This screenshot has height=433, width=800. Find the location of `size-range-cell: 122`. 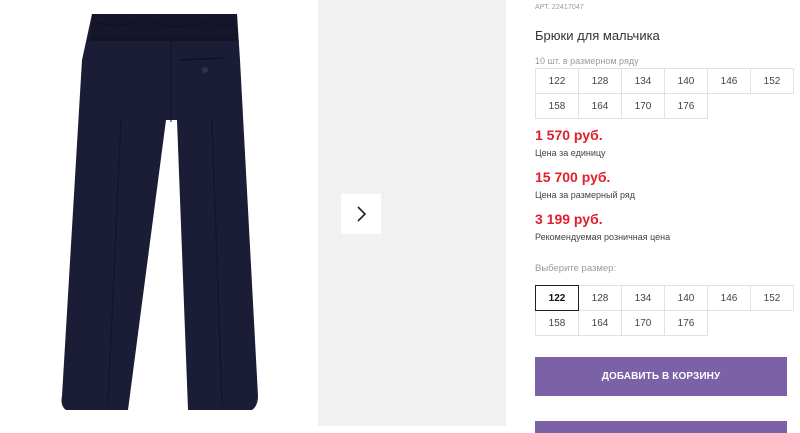

size-range-cell: 122 is located at coordinates (557, 81).